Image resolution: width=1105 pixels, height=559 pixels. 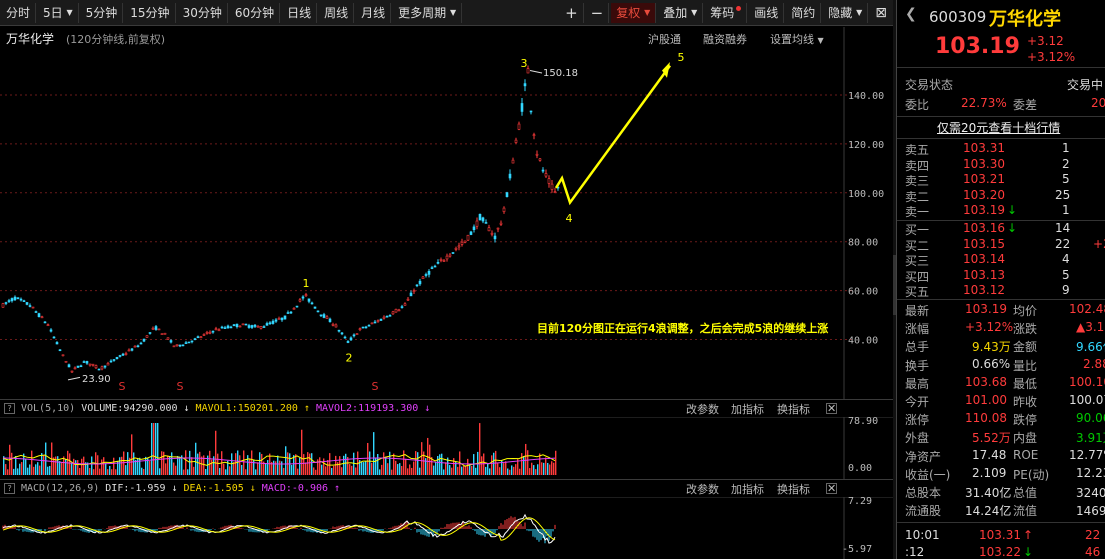 What do you see at coordinates (846, 12) in the screenshot?
I see `hide-button: 隐藏 ▼` at bounding box center [846, 12].